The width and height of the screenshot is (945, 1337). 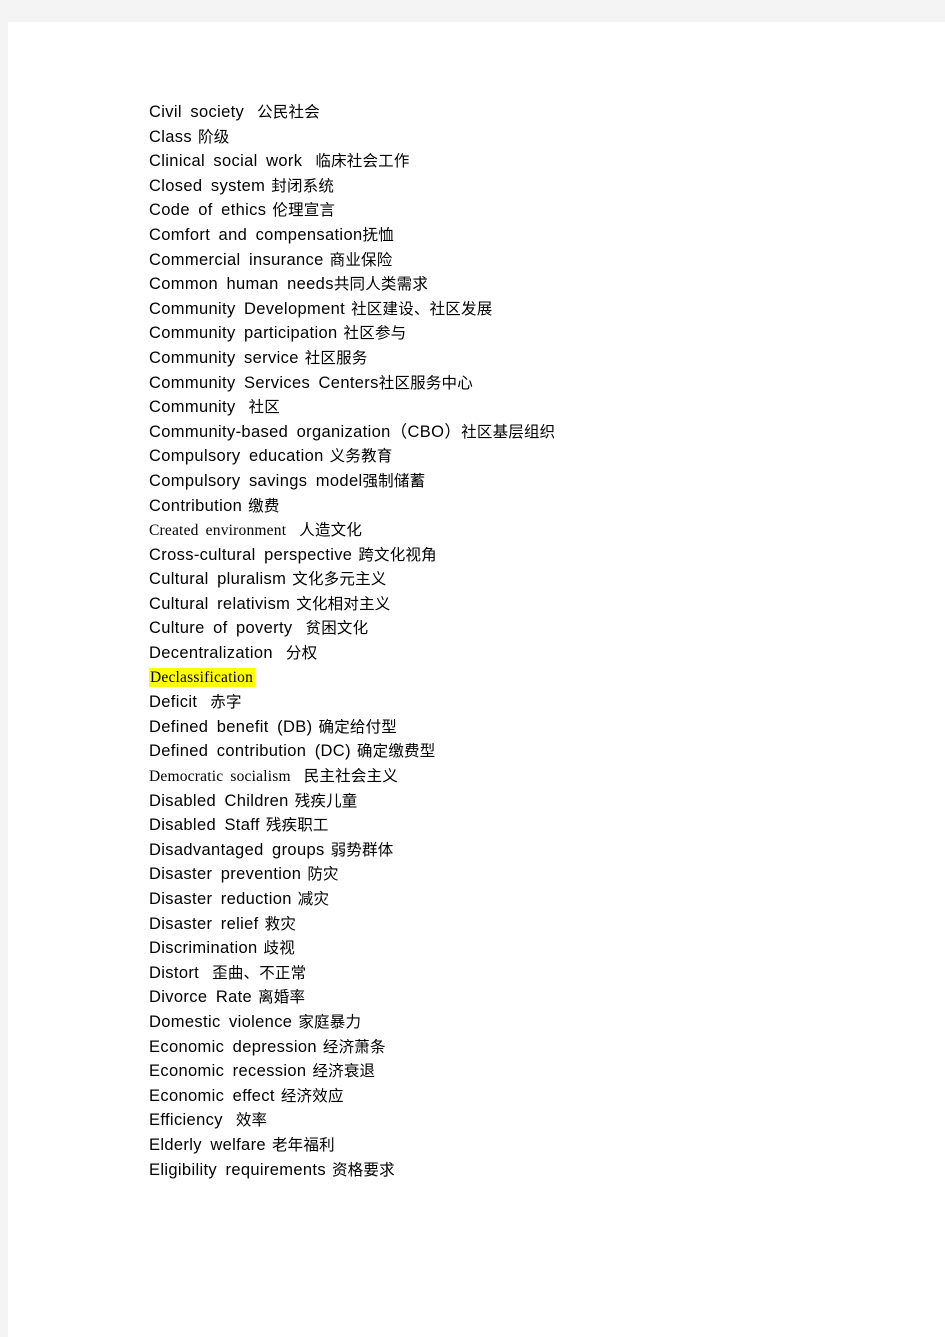 What do you see at coordinates (534, 1170) in the screenshot?
I see `glossary-entry: Eligibility requirements 资格要求` at bounding box center [534, 1170].